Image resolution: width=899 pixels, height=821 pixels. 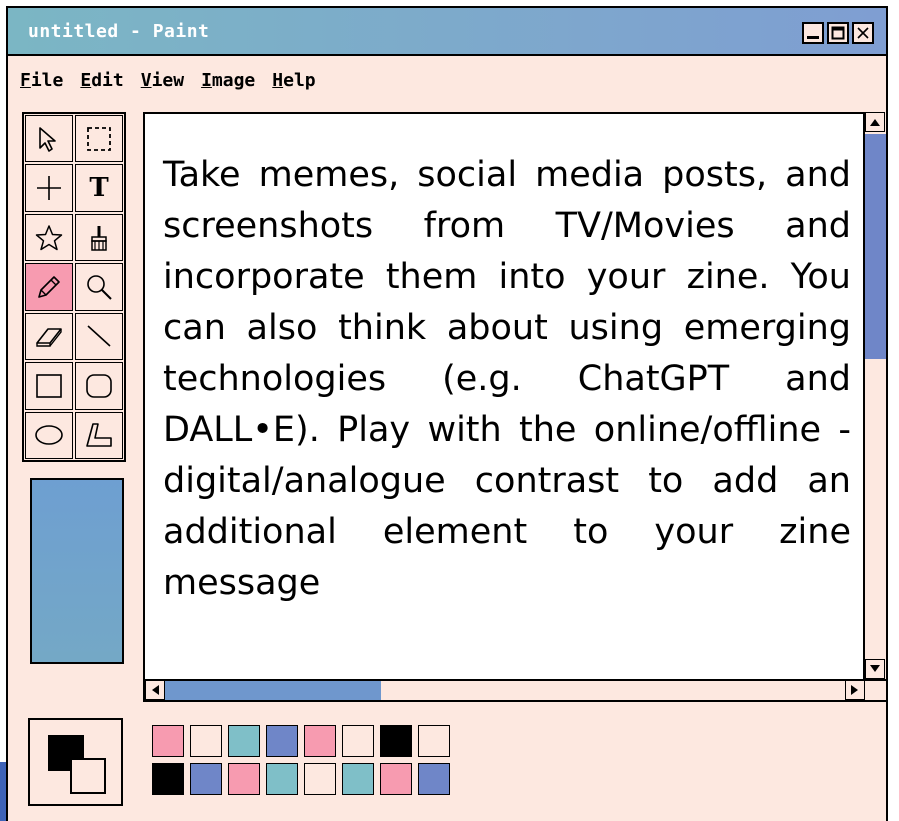 I want to click on scroll-up-button, so click(x=875, y=122).